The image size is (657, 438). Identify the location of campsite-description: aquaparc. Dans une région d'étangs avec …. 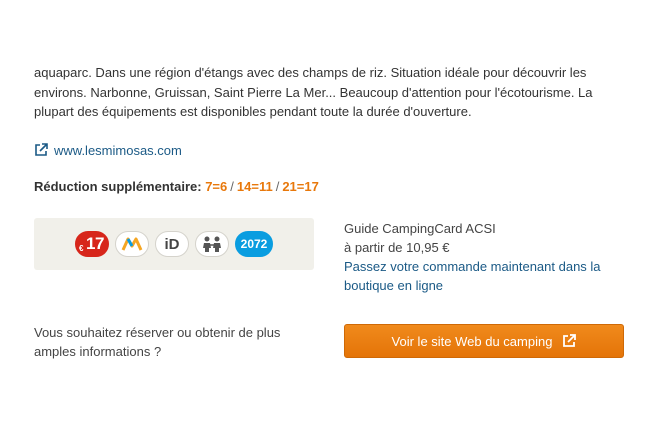
(313, 92).